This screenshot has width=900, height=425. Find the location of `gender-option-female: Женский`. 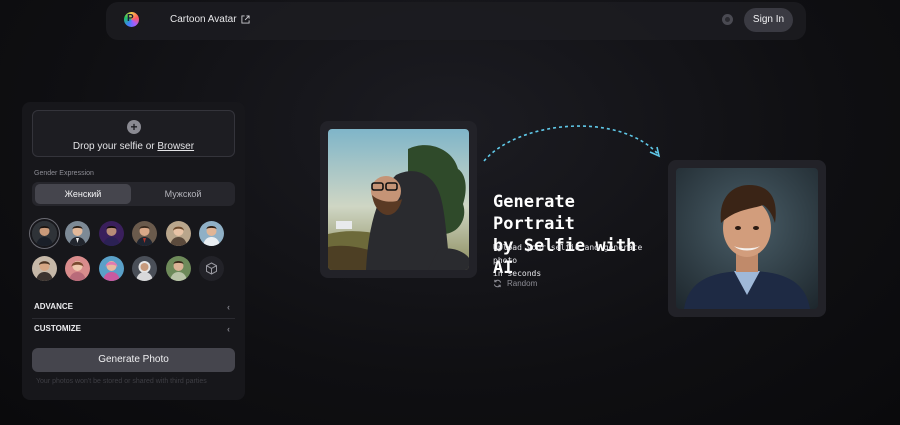

gender-option-female: Женский is located at coordinates (83, 194).